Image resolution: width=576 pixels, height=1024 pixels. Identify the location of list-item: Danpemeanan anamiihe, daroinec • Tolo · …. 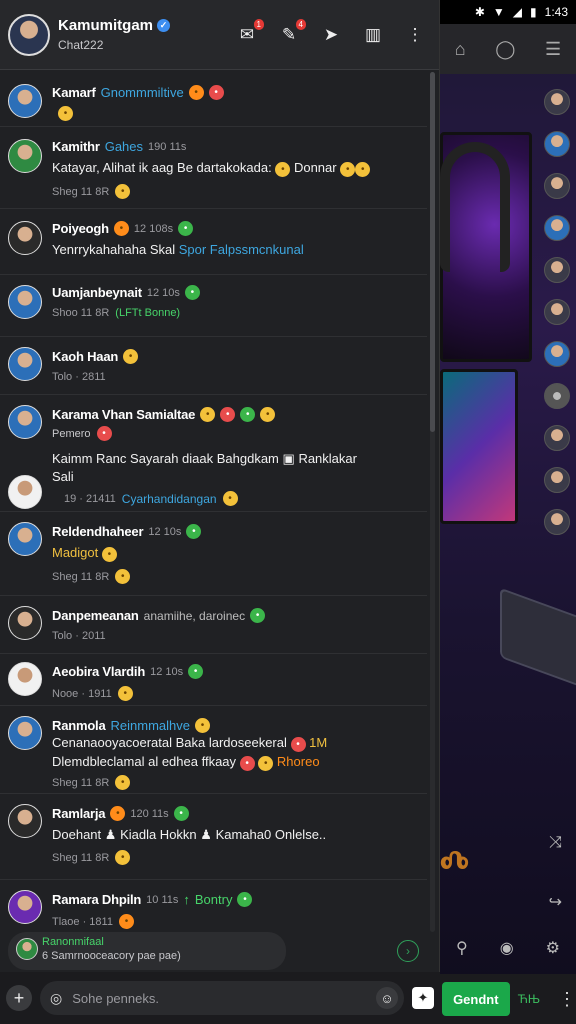
(213, 625).